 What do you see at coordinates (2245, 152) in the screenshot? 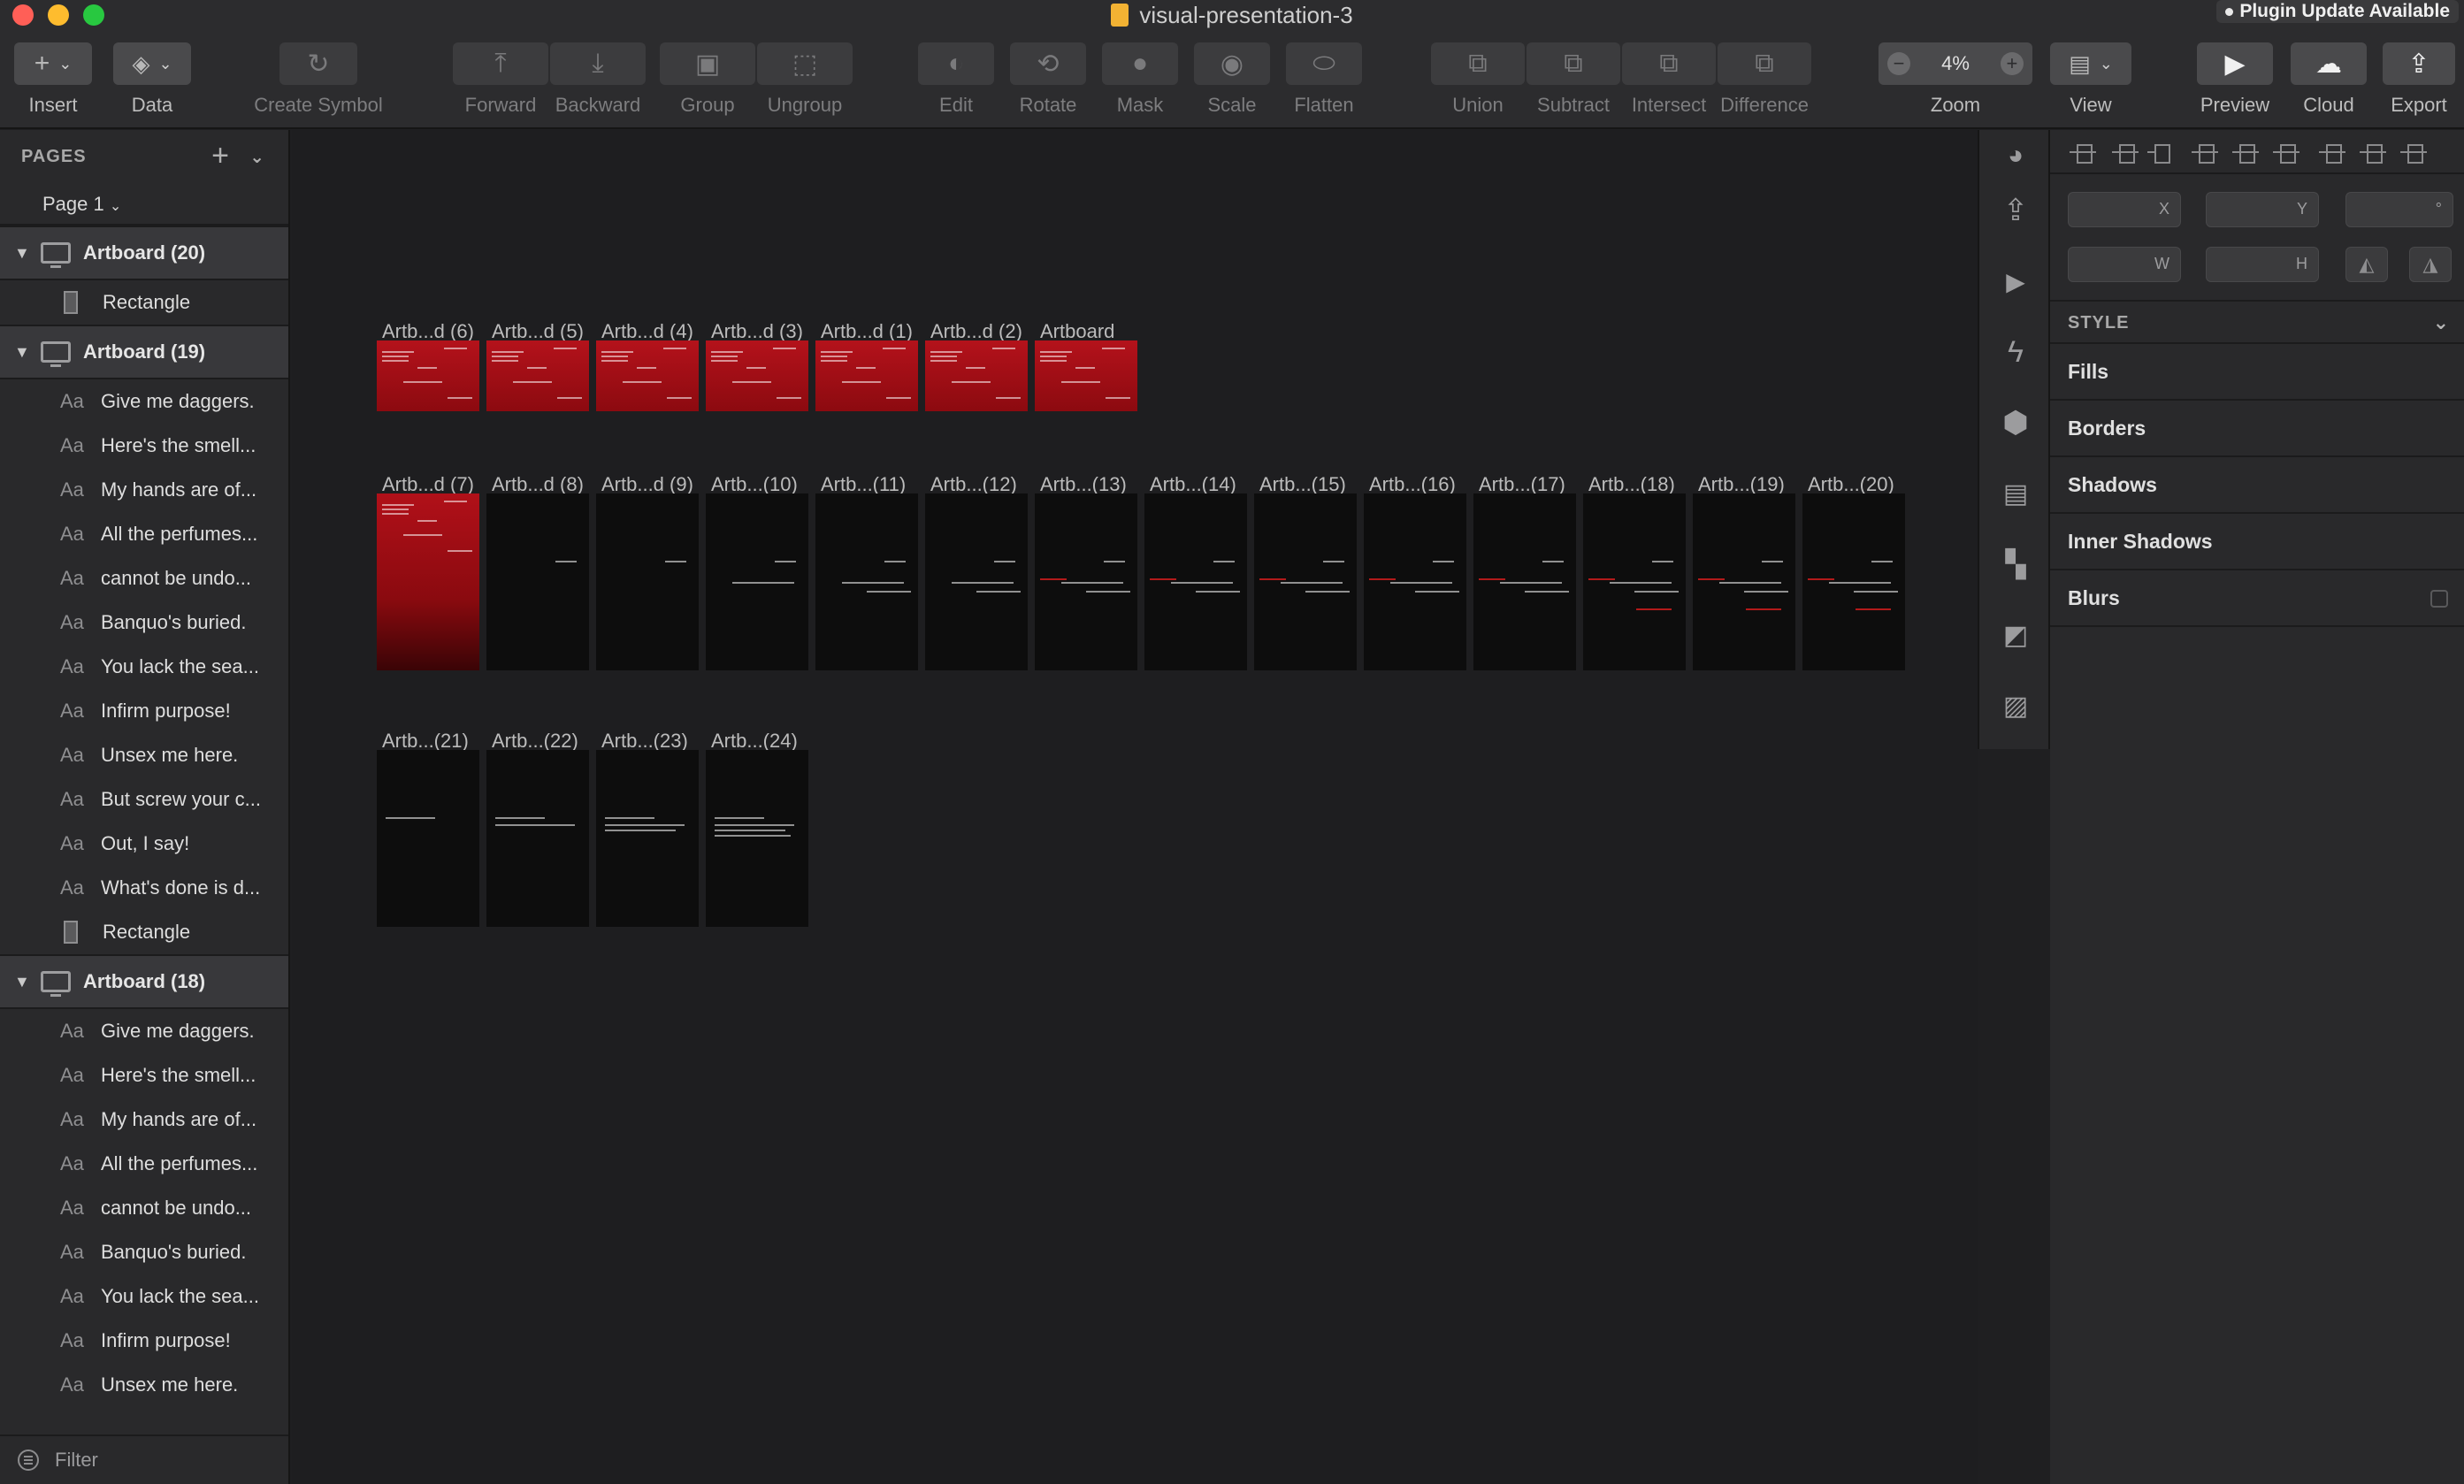
I see `align-horizontal-center-icon` at bounding box center [2245, 152].